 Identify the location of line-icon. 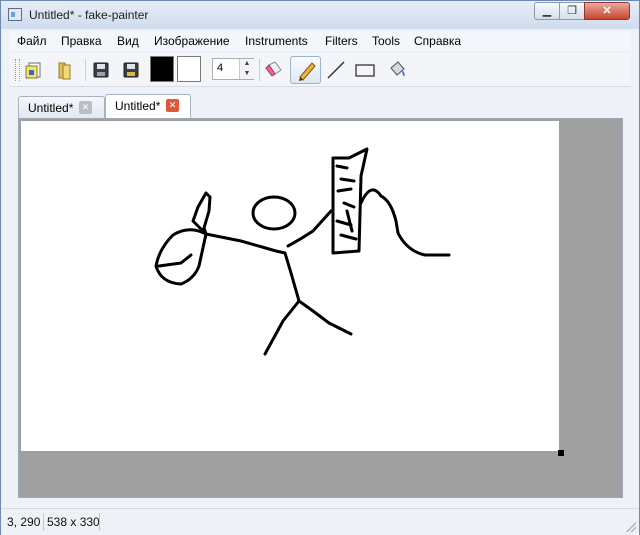
(336, 70).